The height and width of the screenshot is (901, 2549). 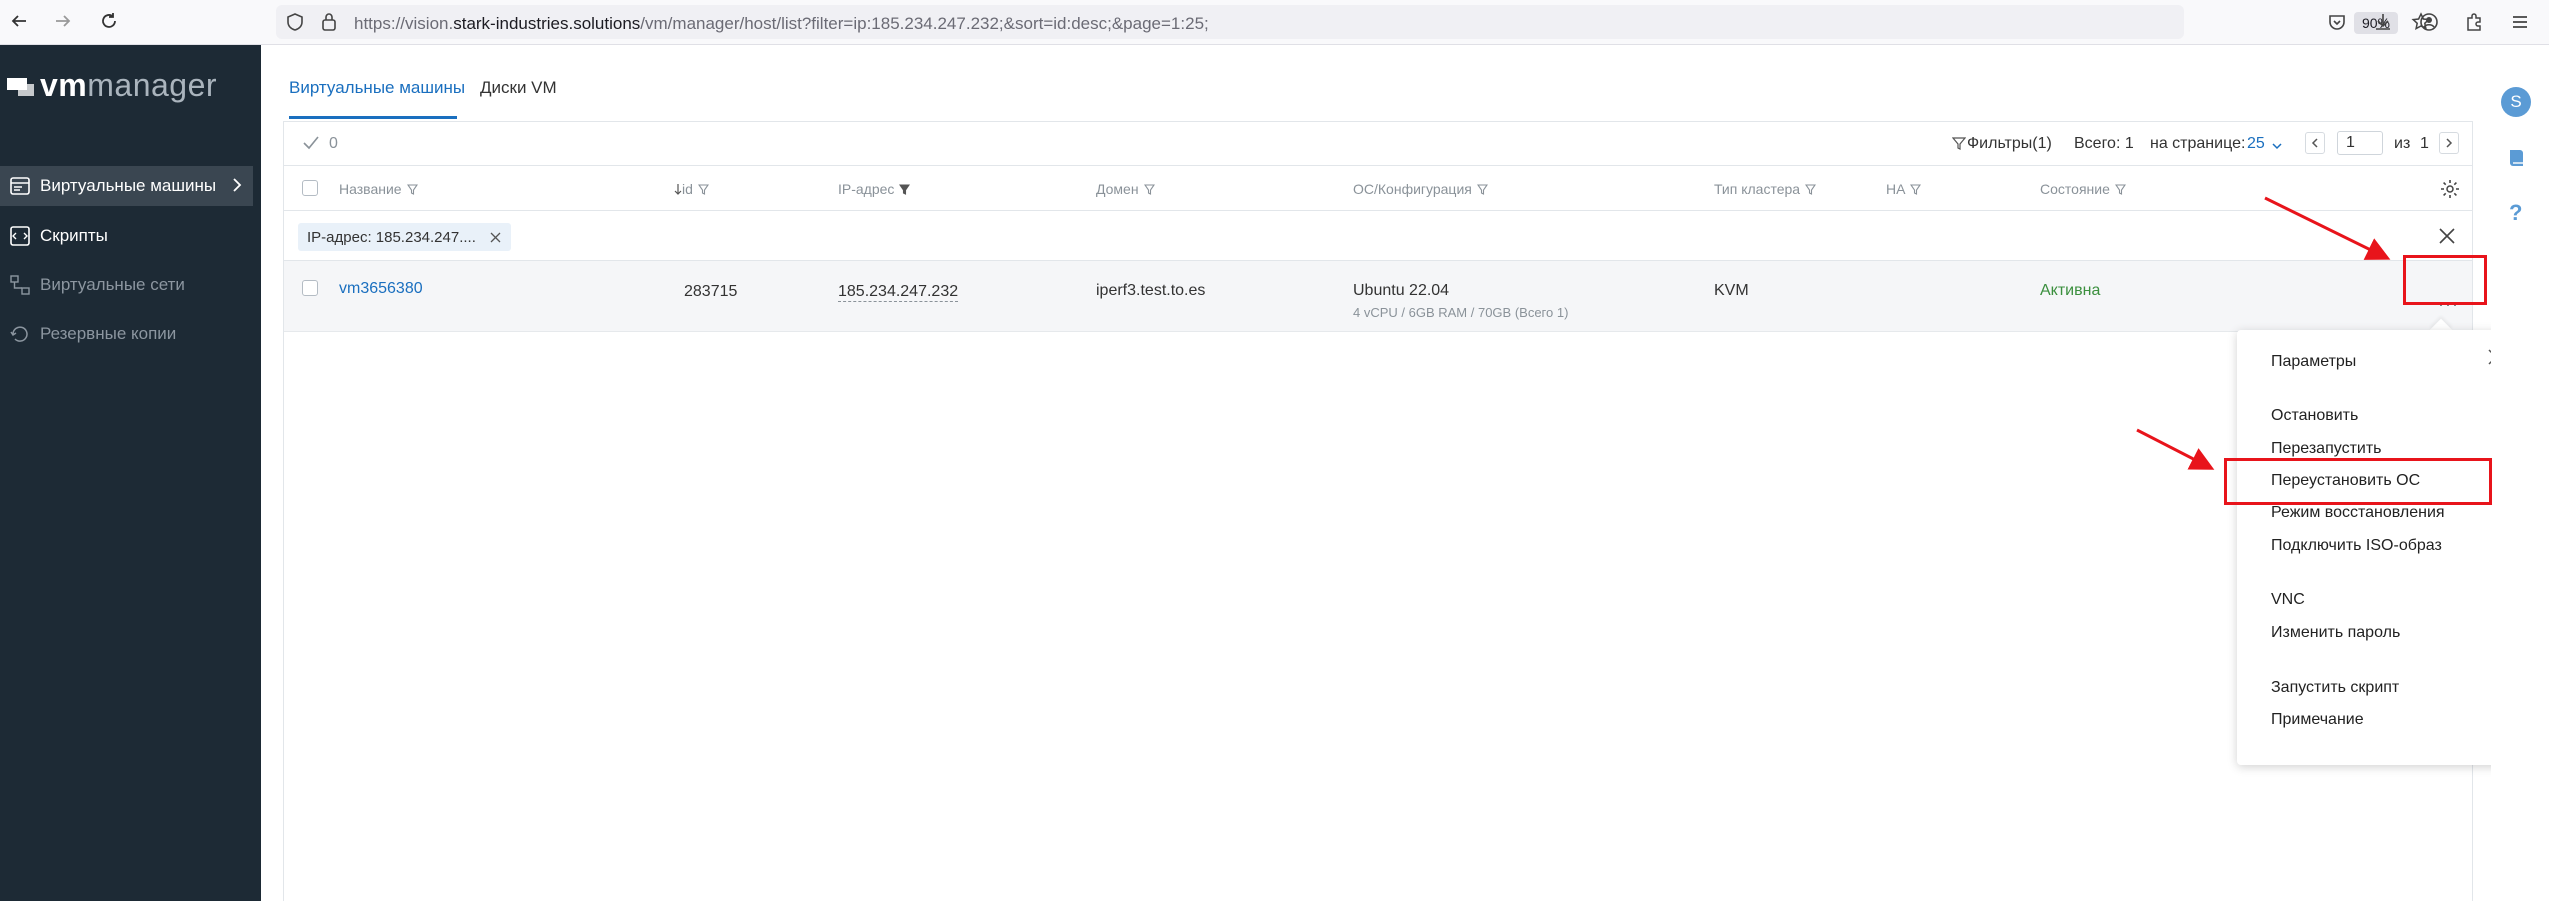 I want to click on annotation-arrow-actions, so click(x=2327, y=228).